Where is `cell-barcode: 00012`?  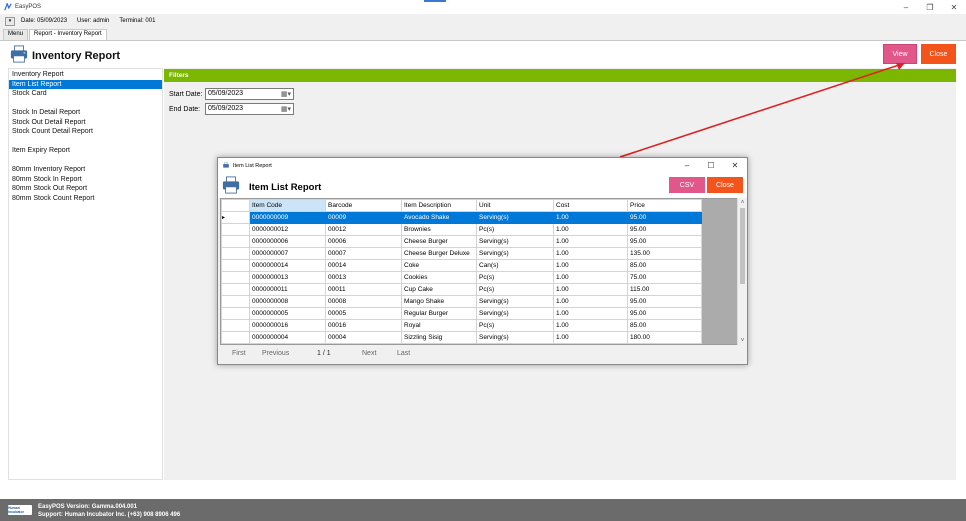
cell-barcode: 00012 is located at coordinates (363, 229).